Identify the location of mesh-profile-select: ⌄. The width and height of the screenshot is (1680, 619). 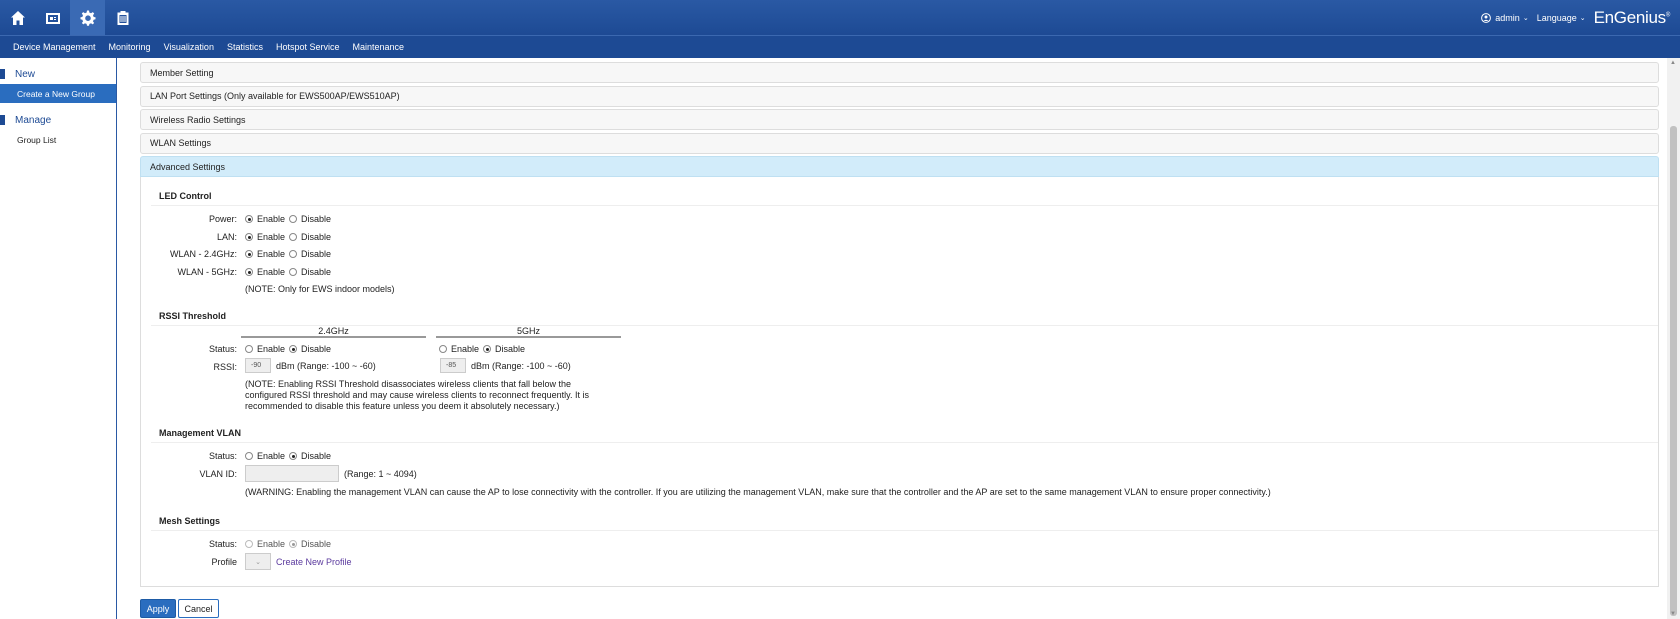
(258, 561).